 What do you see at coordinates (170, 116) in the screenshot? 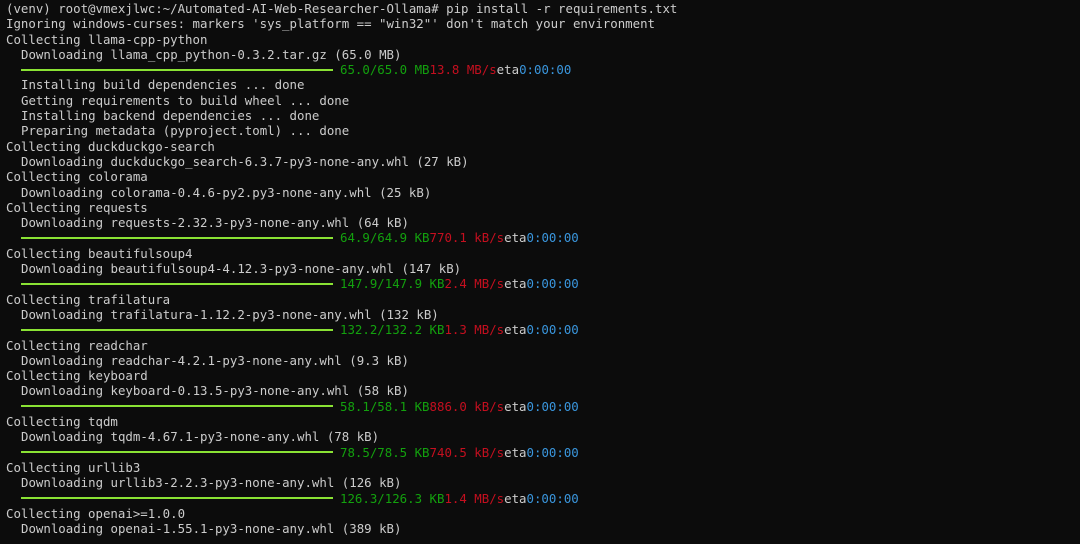
I see `output-line: Installing backend dependencies ... done` at bounding box center [170, 116].